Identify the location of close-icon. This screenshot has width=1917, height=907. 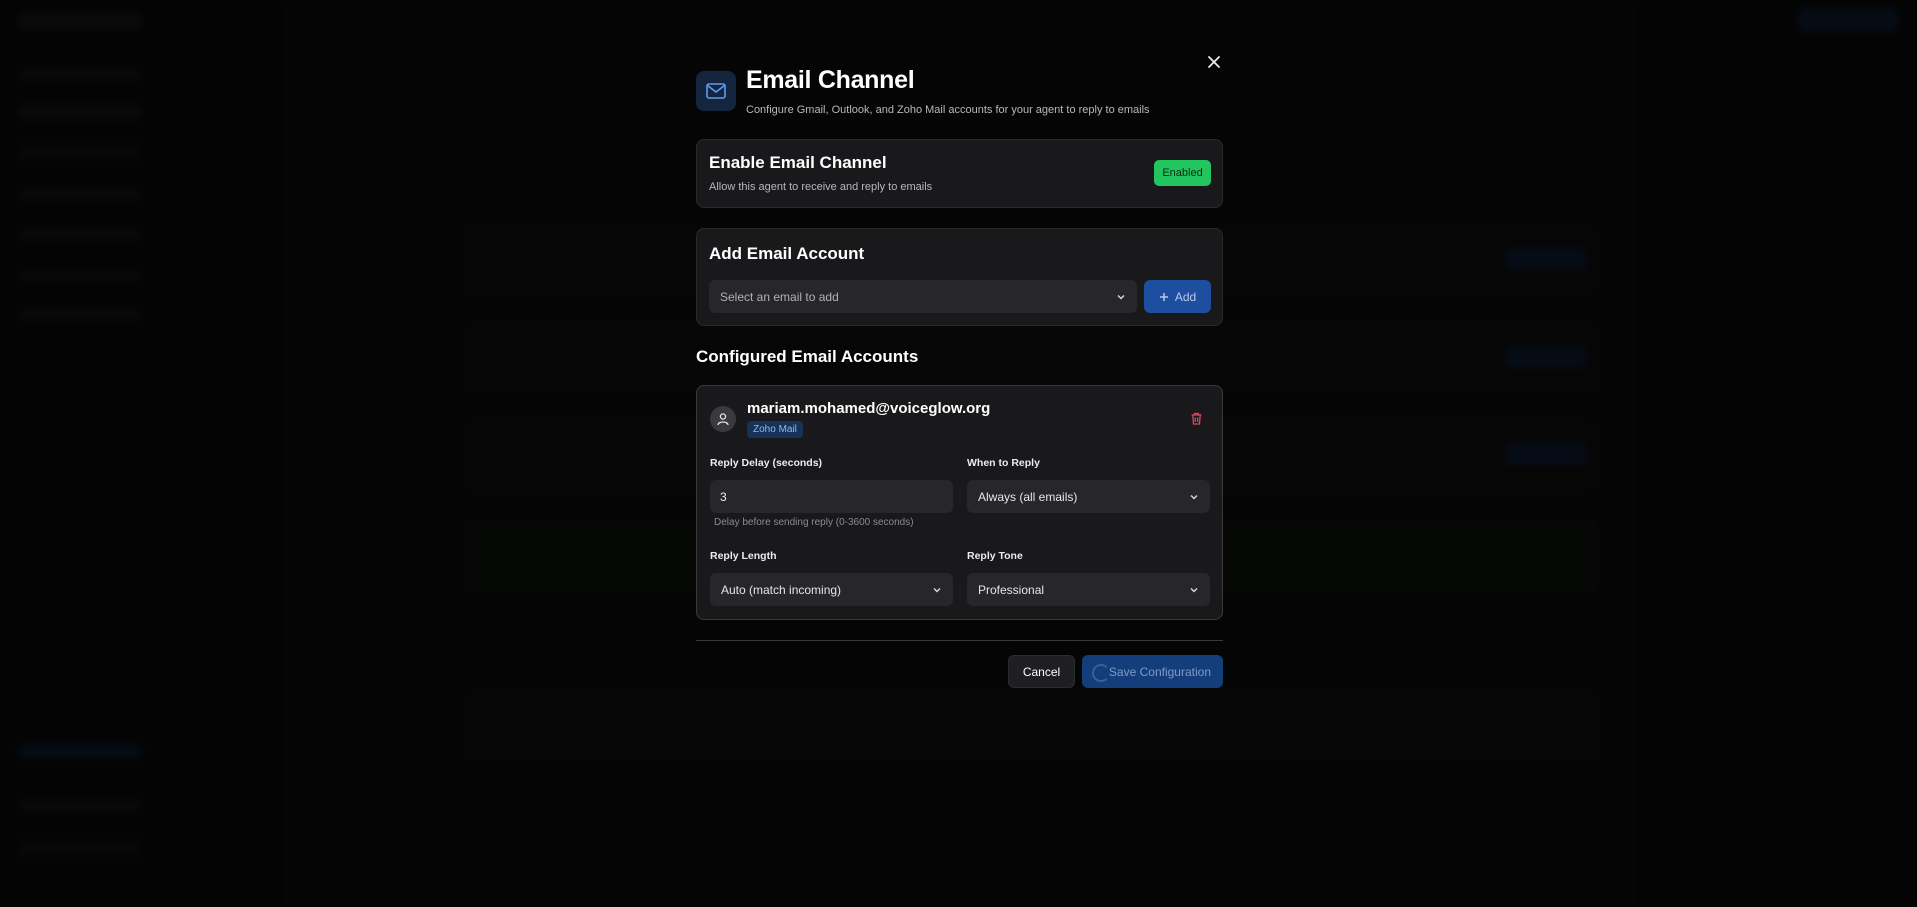
(1214, 63).